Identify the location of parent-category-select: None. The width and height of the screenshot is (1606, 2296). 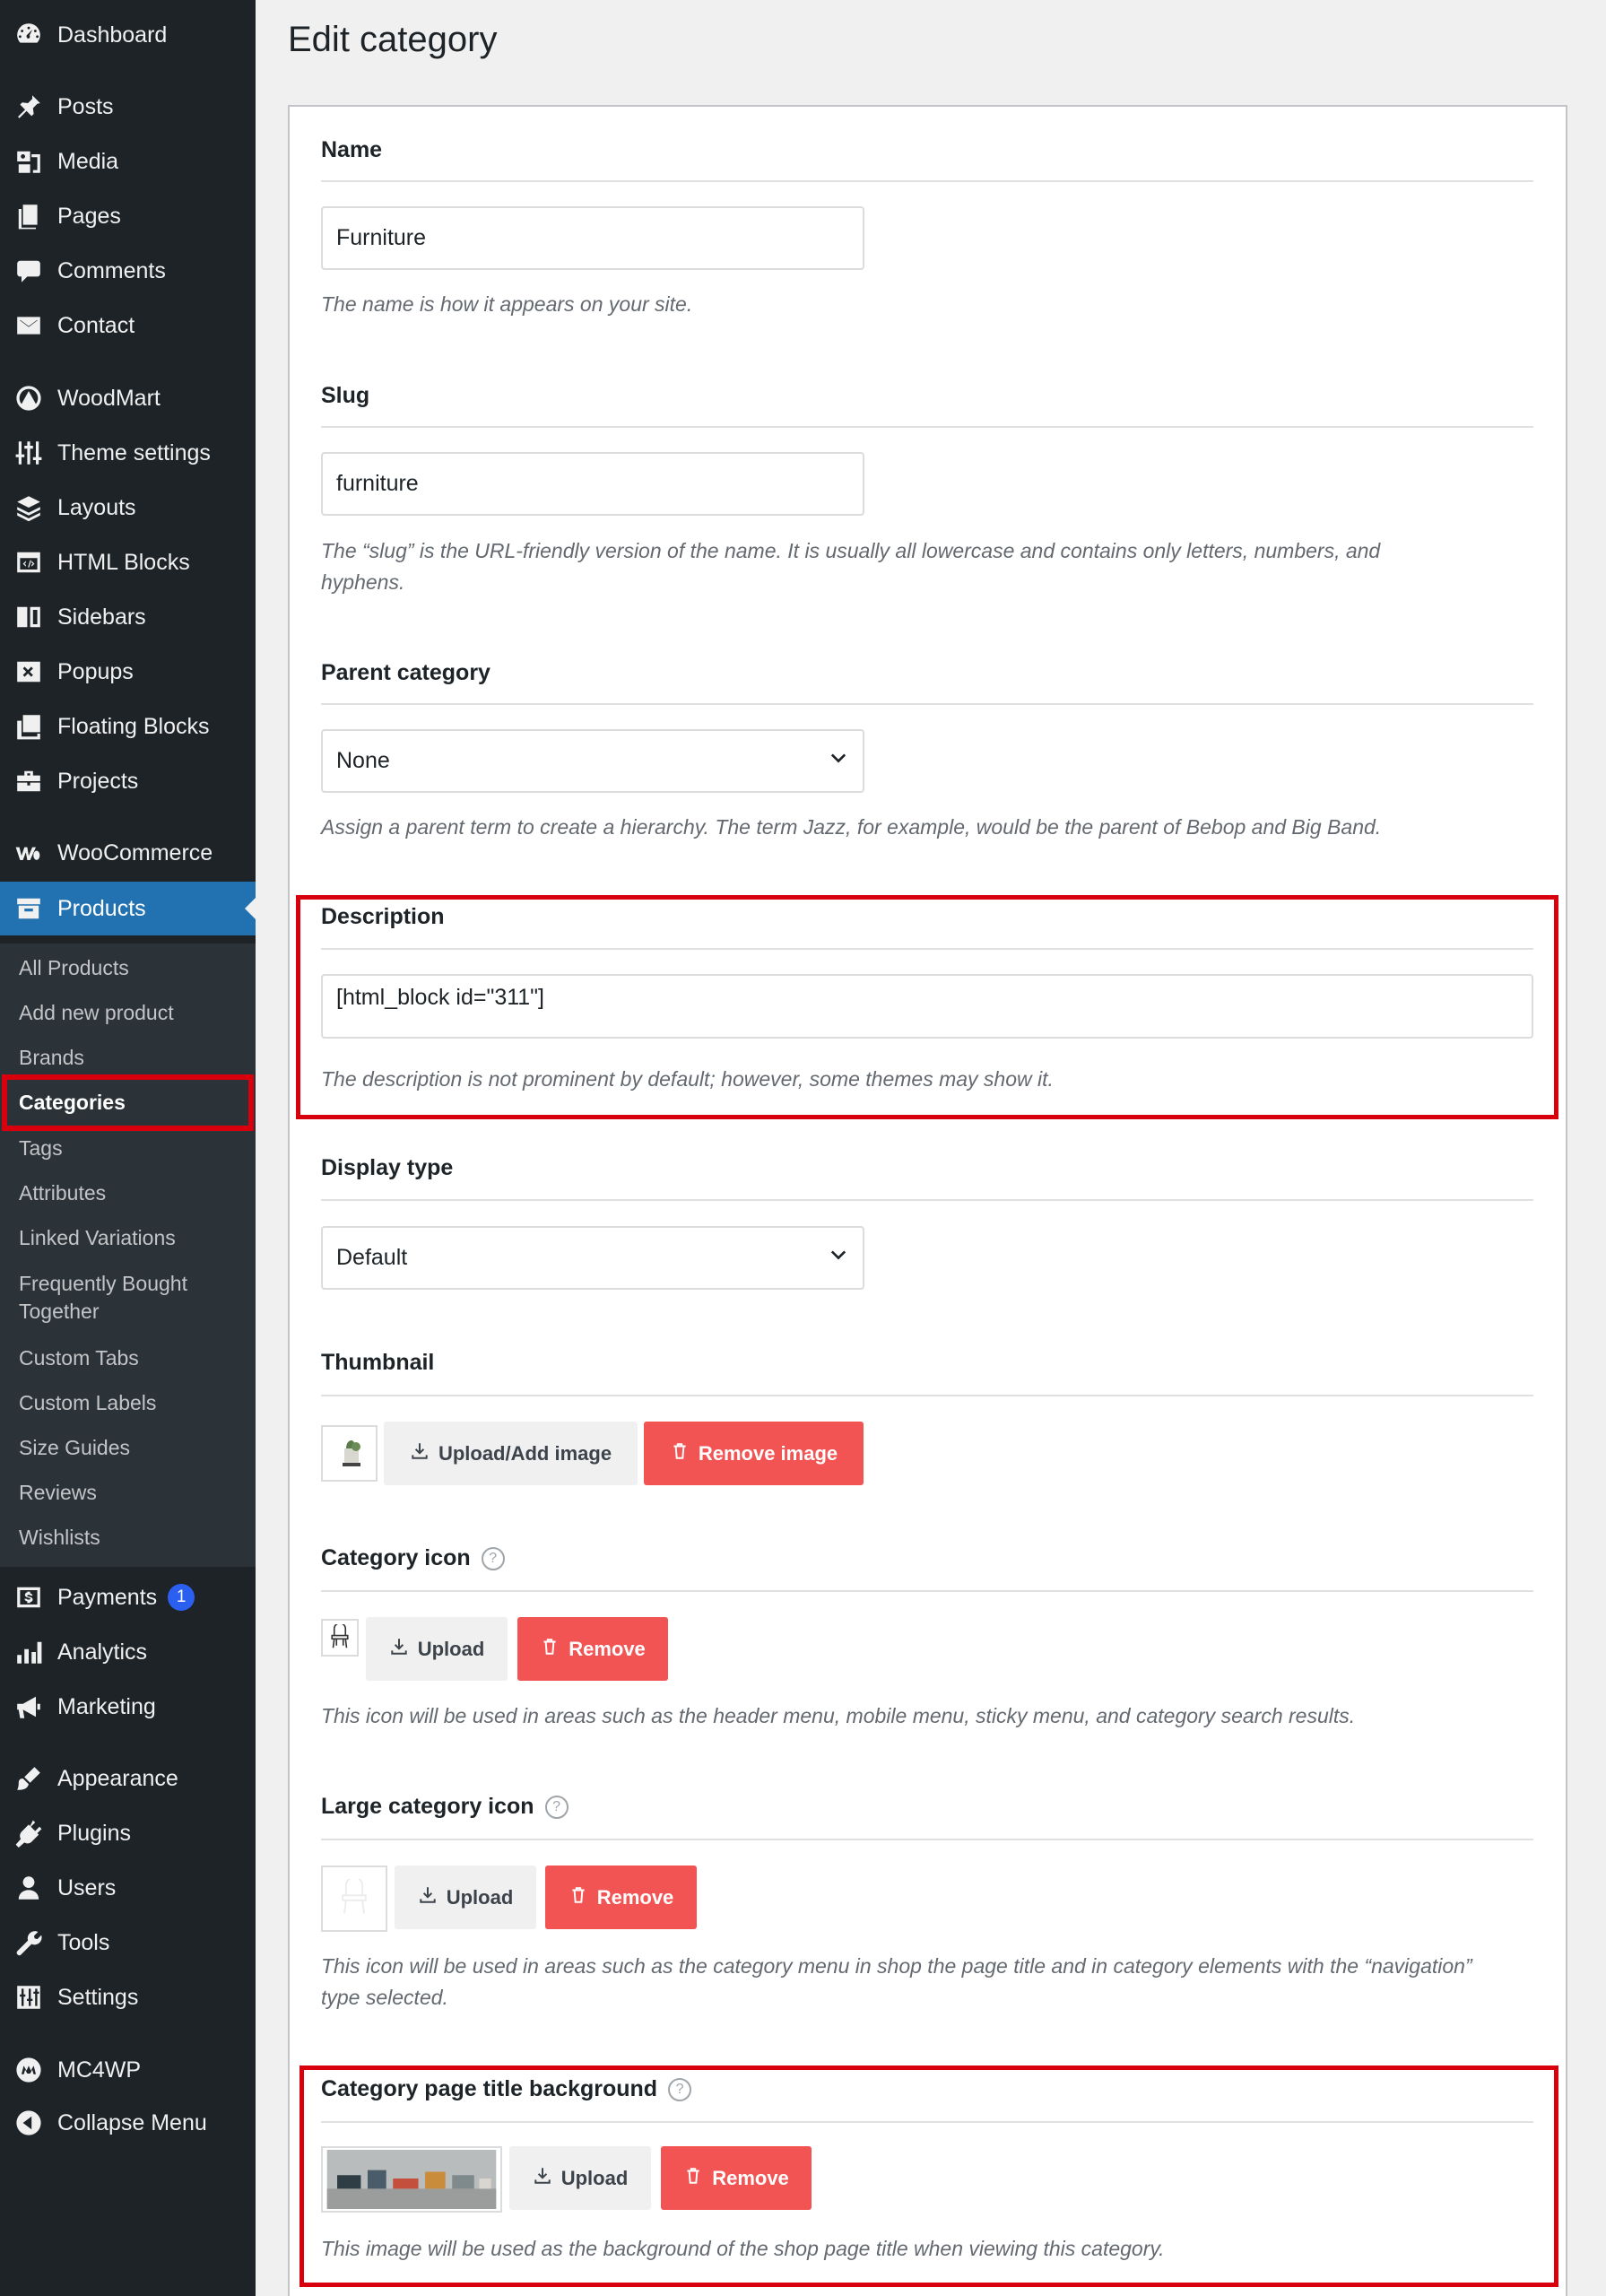
(592, 761).